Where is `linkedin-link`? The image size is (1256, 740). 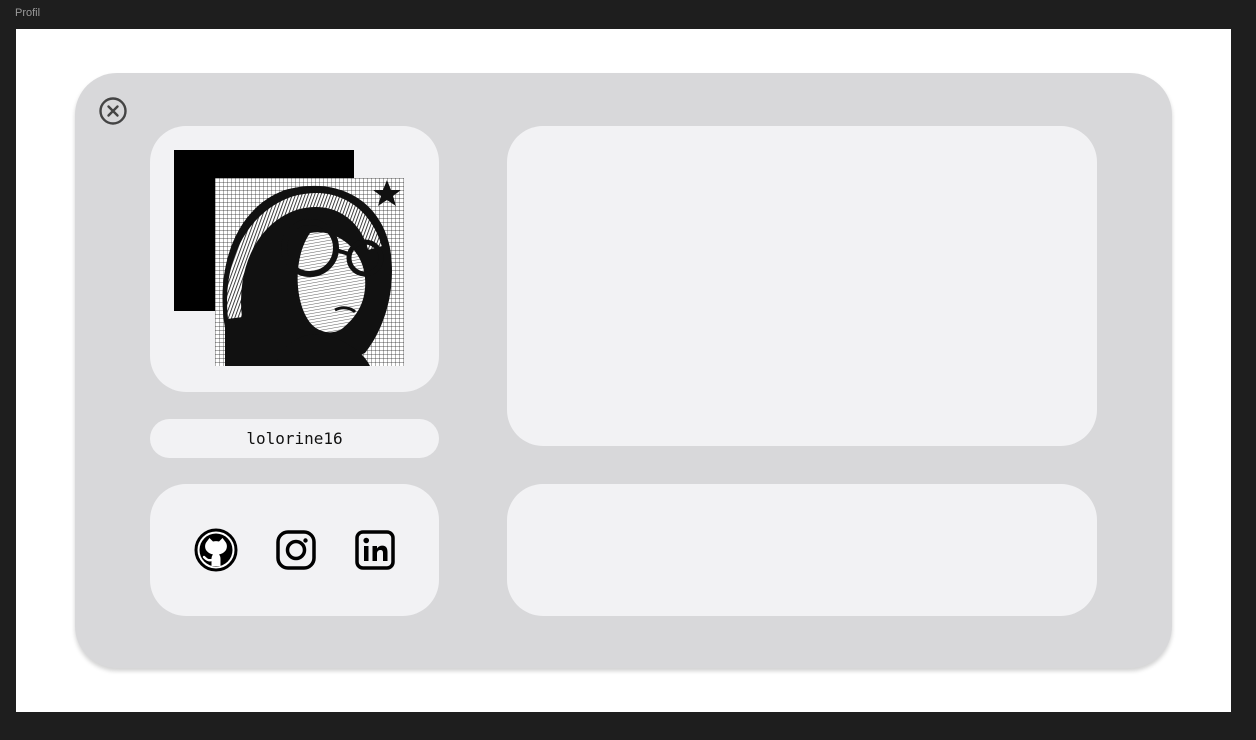 linkedin-link is located at coordinates (375, 550).